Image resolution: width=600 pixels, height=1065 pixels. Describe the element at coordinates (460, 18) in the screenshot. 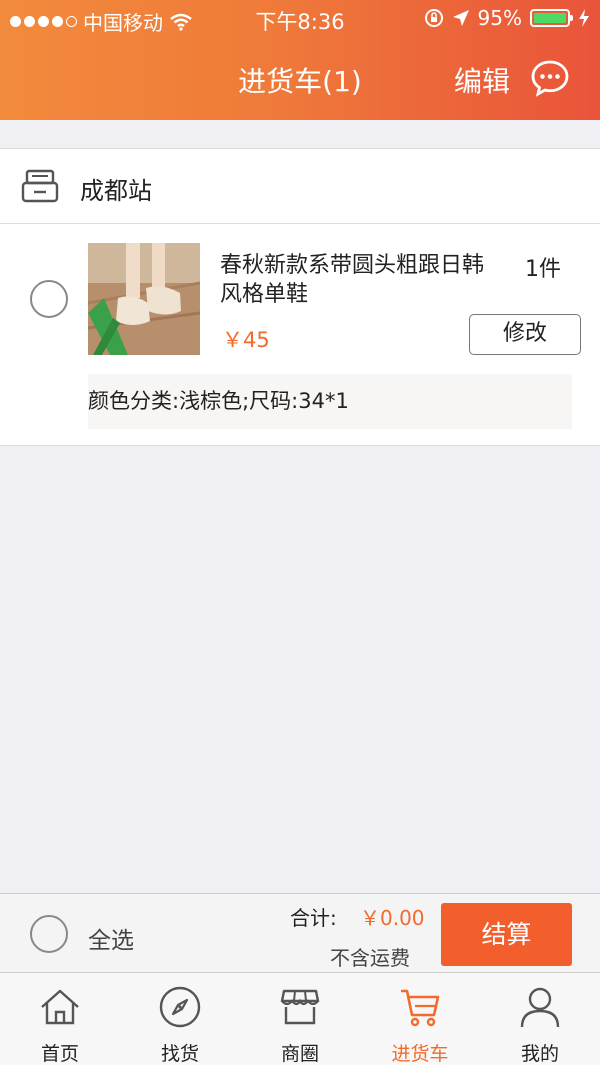

I see `location-arrow-icon` at that location.